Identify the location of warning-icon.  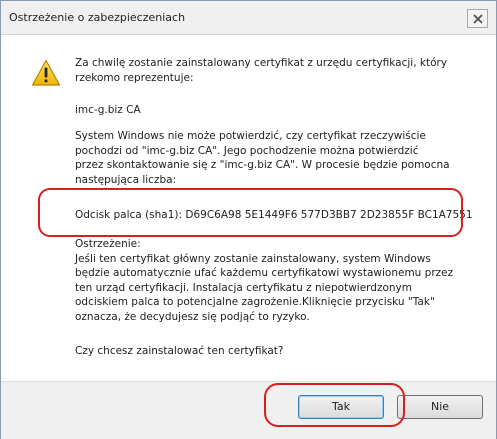
(46, 72).